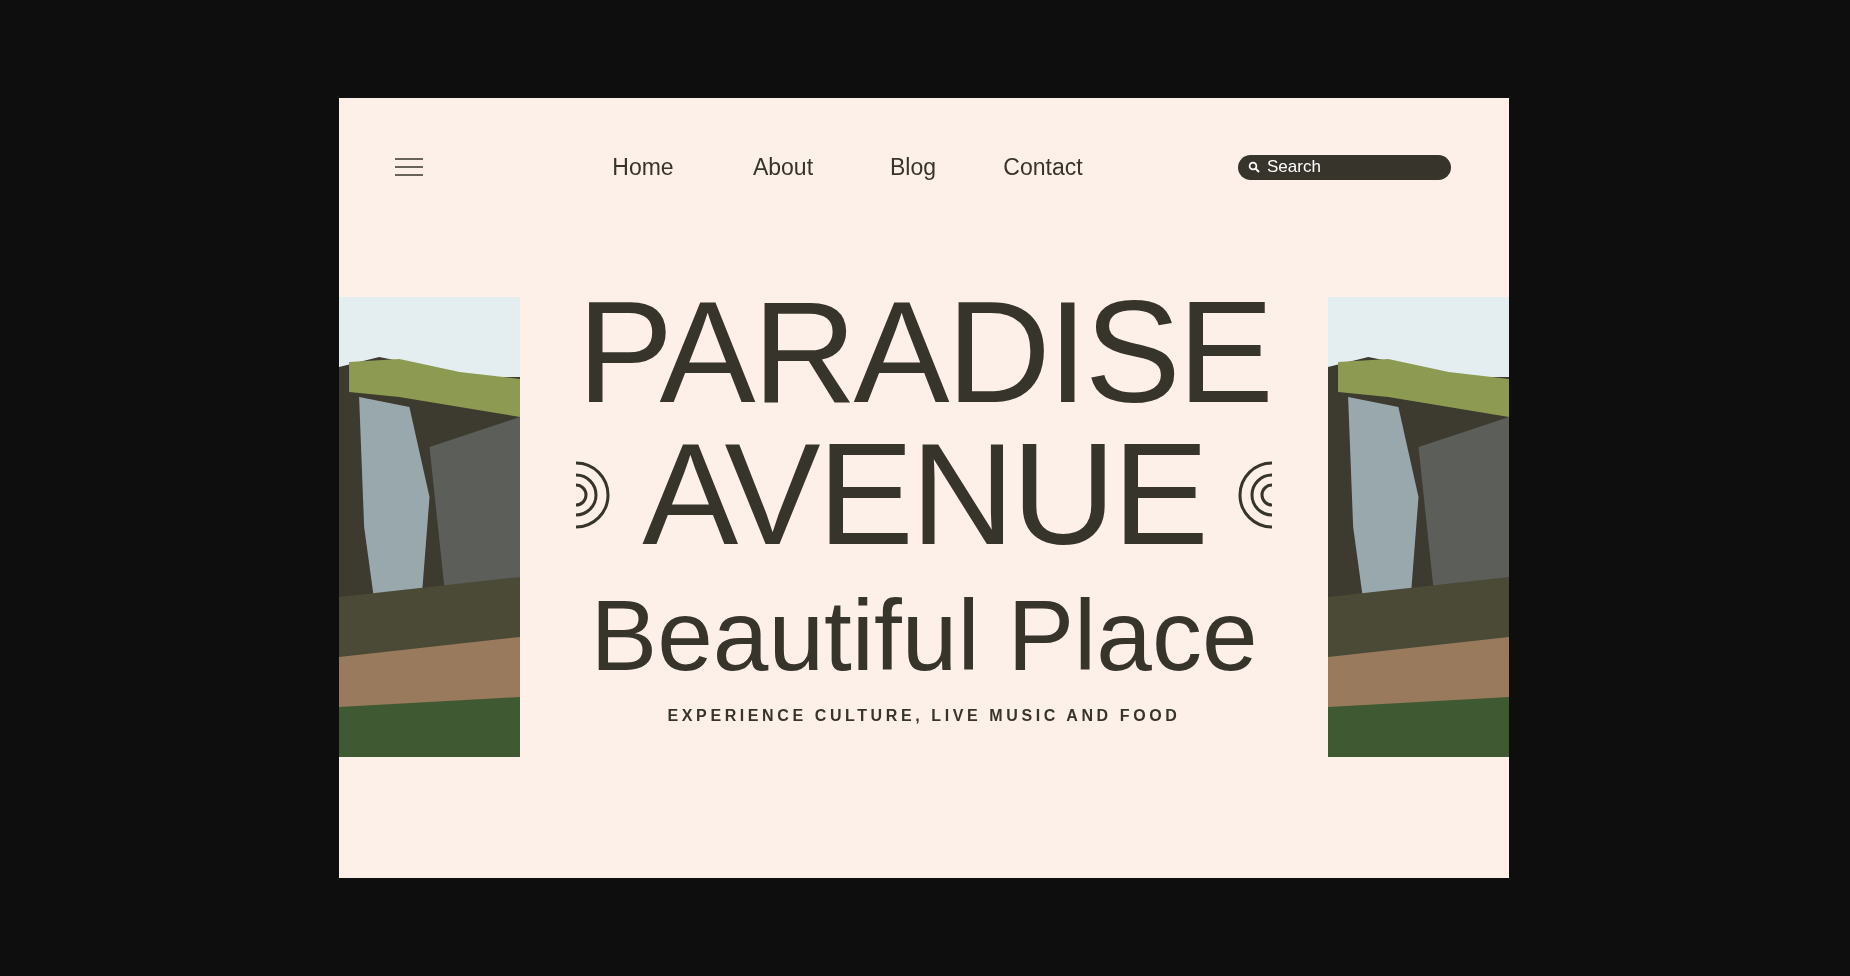 The width and height of the screenshot is (1850, 976). I want to click on hero-subtitle: Beautiful Place, so click(924, 635).